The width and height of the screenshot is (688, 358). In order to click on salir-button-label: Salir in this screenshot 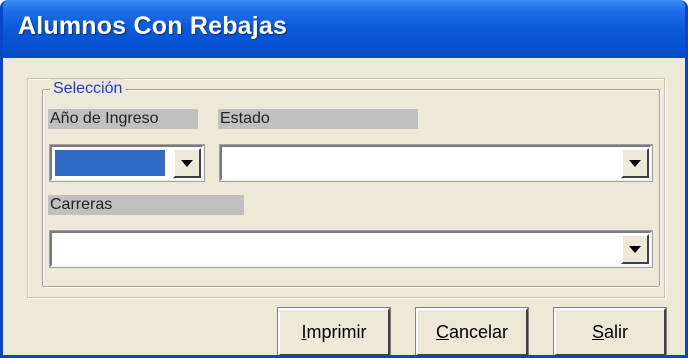, I will do `click(610, 332)`.